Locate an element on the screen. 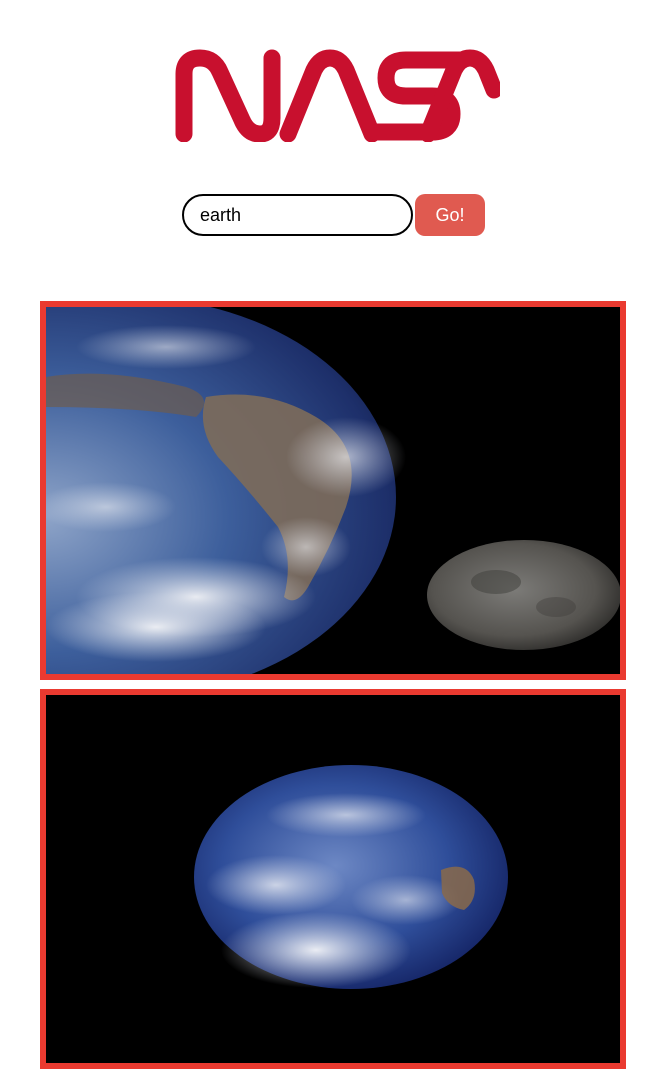  search-input is located at coordinates (297, 215).